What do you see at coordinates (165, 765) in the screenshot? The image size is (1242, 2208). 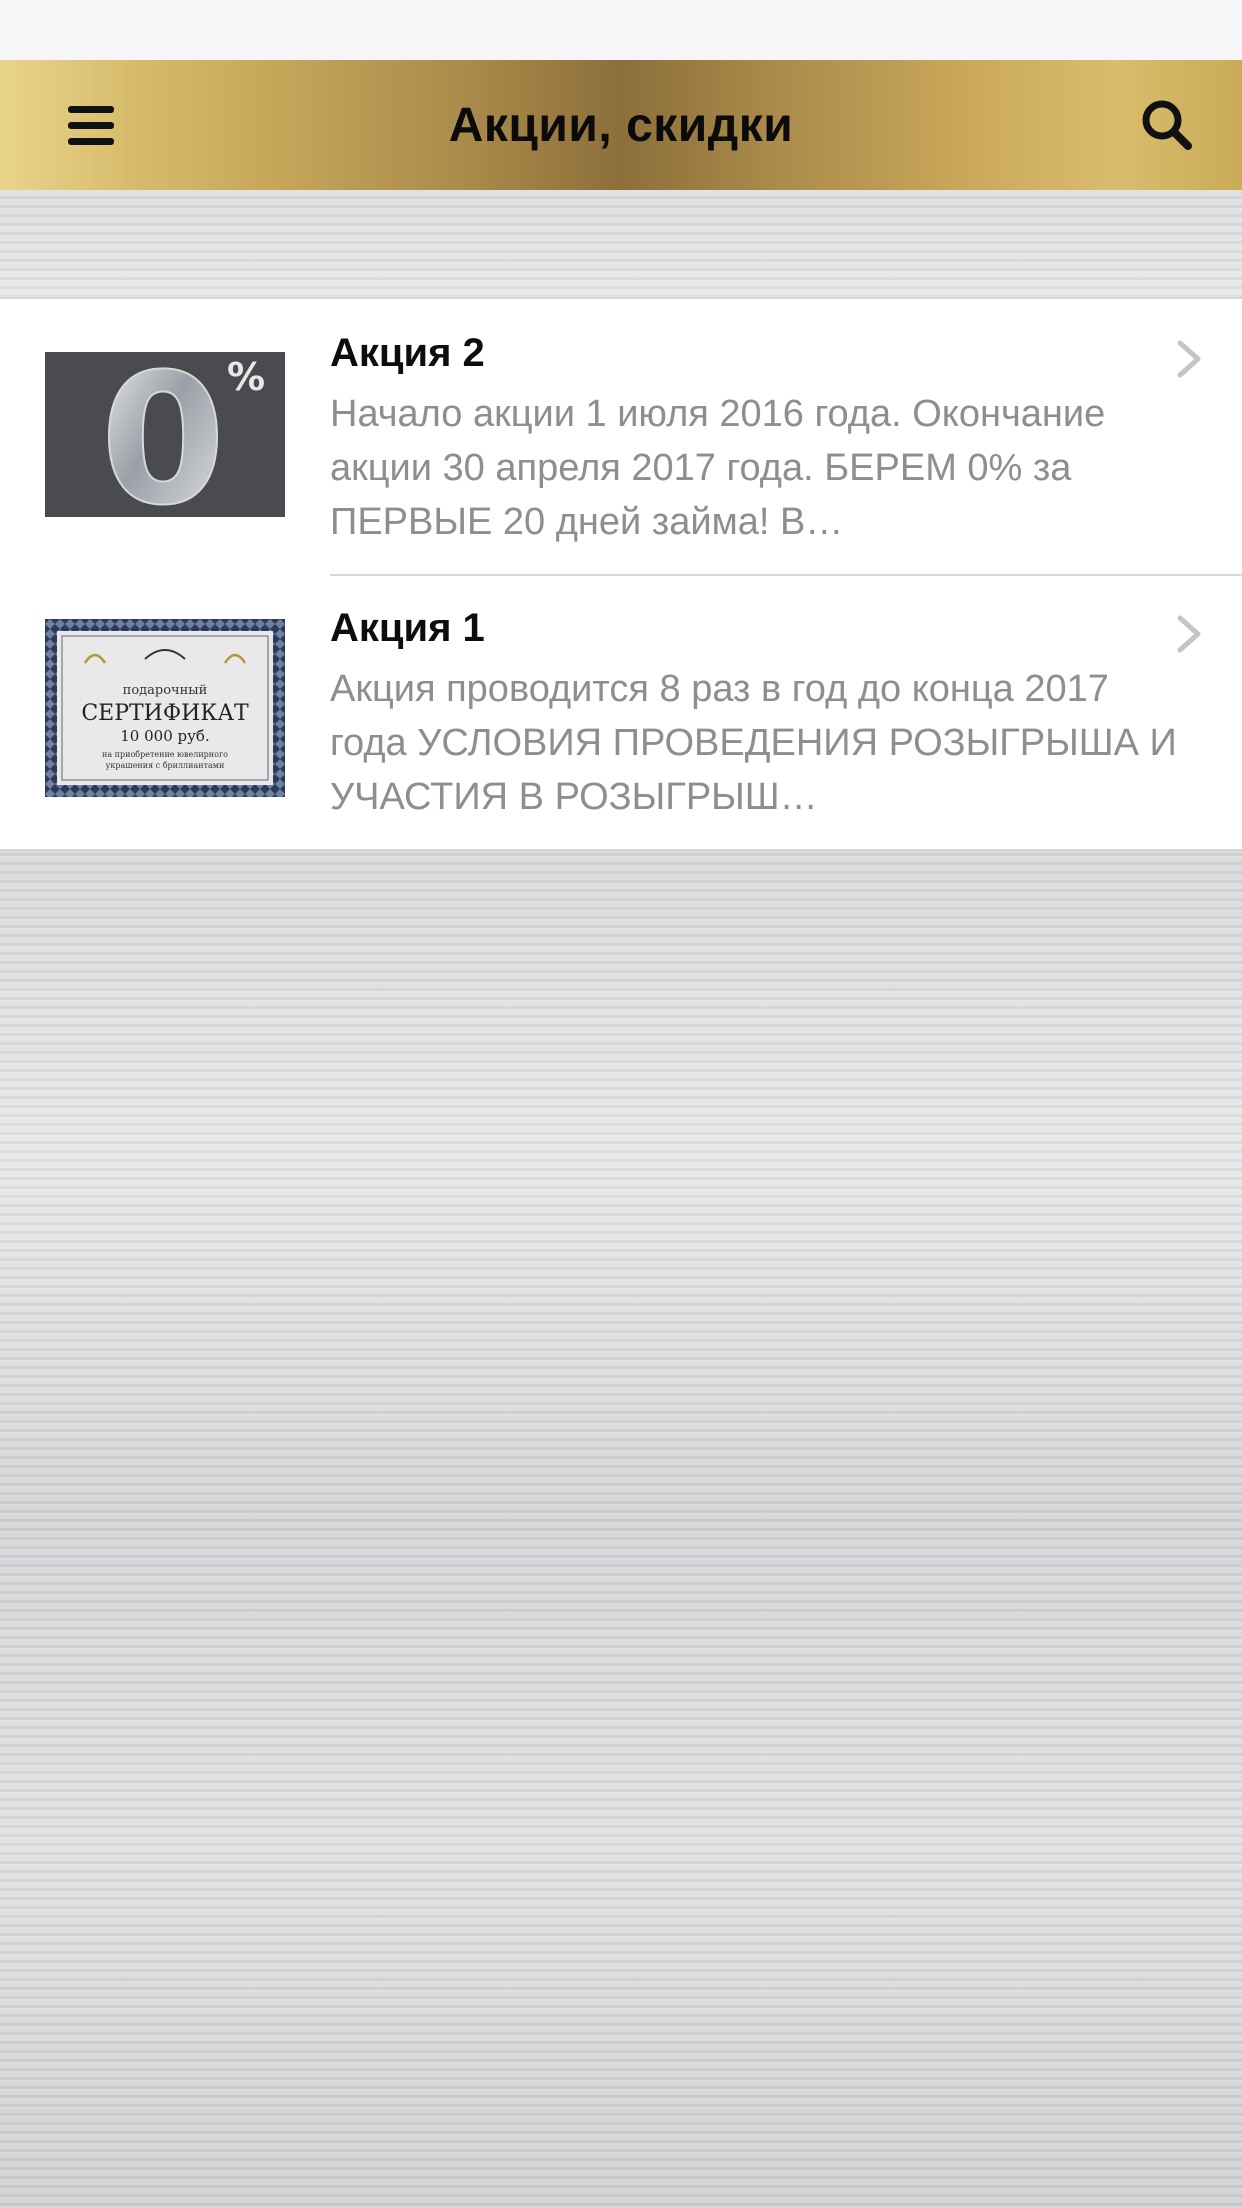 I see `thumbnail-line5: украшения с бриллиантами` at bounding box center [165, 765].